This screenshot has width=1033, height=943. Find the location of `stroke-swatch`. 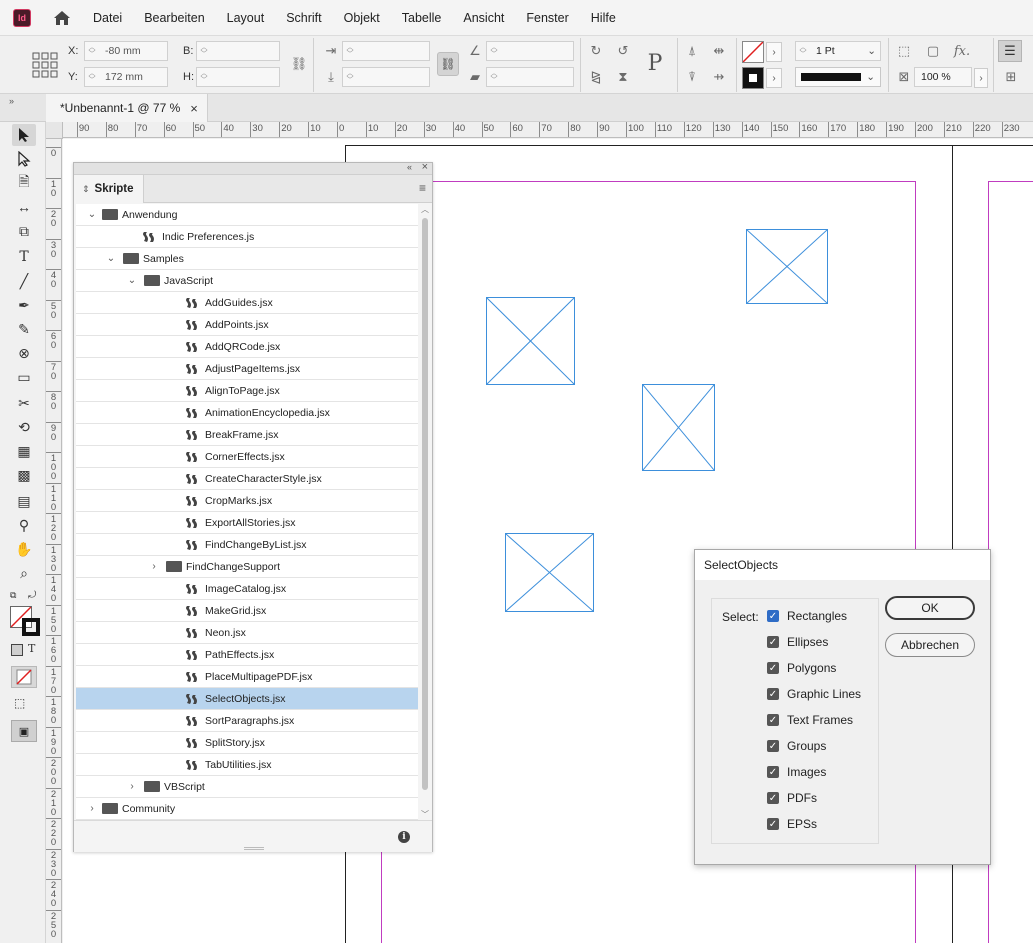

stroke-swatch is located at coordinates (753, 78).